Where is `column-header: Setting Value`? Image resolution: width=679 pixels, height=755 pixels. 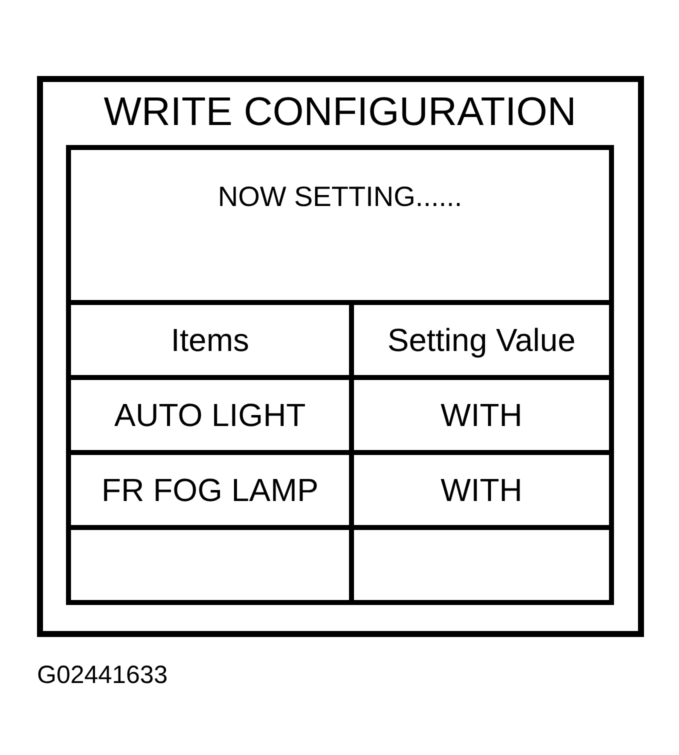
column-header: Setting Value is located at coordinates (481, 340).